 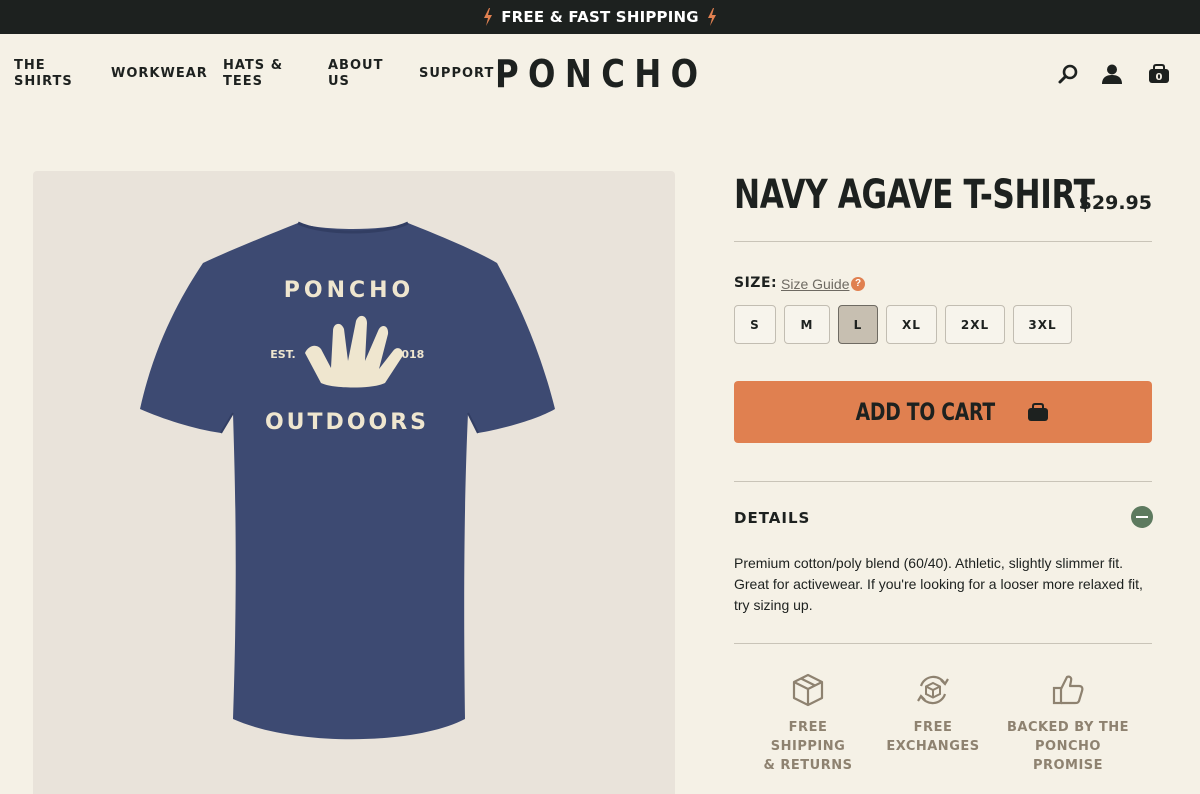 What do you see at coordinates (355, 74) in the screenshot?
I see `nav-item-about-us: ABOUT US` at bounding box center [355, 74].